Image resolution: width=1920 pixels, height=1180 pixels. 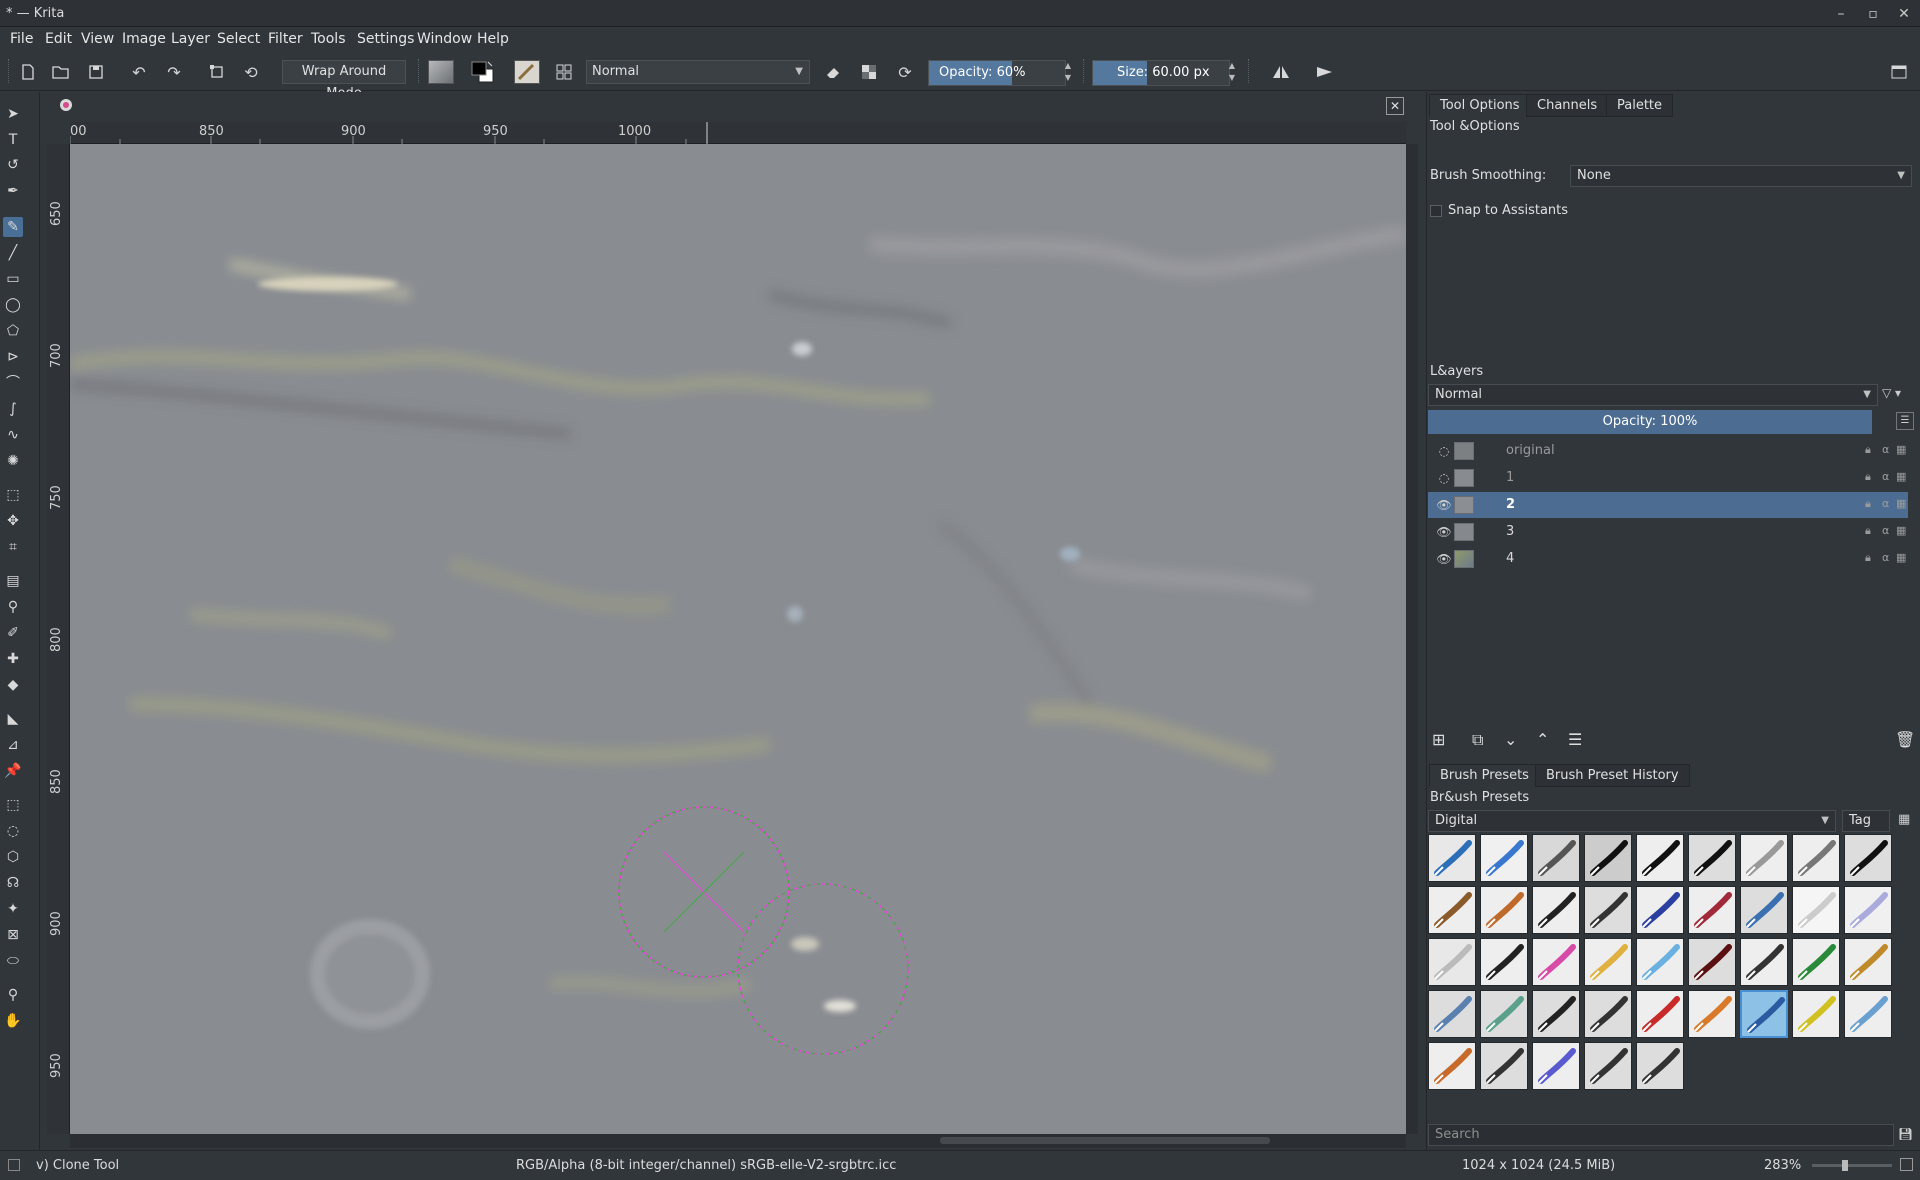 What do you see at coordinates (564, 72) in the screenshot?
I see `grid-presets-icon` at bounding box center [564, 72].